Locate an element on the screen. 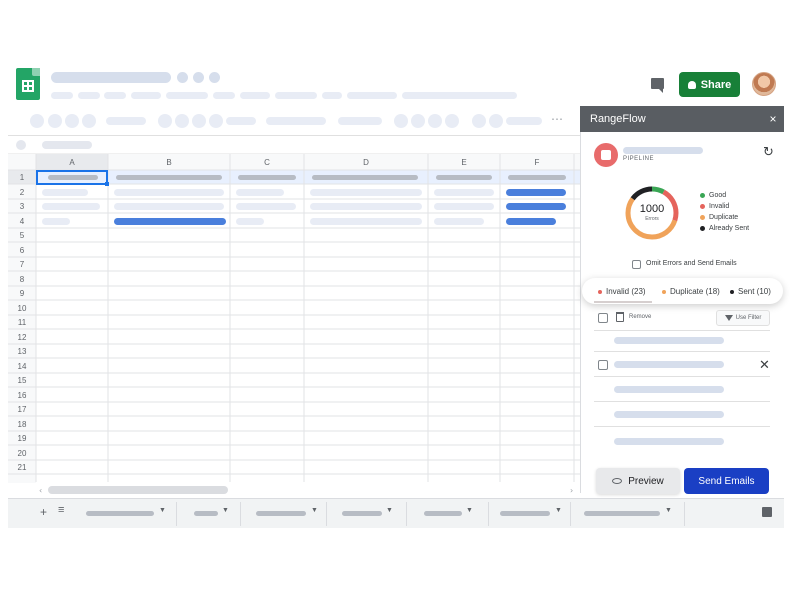 The image size is (799, 600). row-header: 5 is located at coordinates (22, 235).